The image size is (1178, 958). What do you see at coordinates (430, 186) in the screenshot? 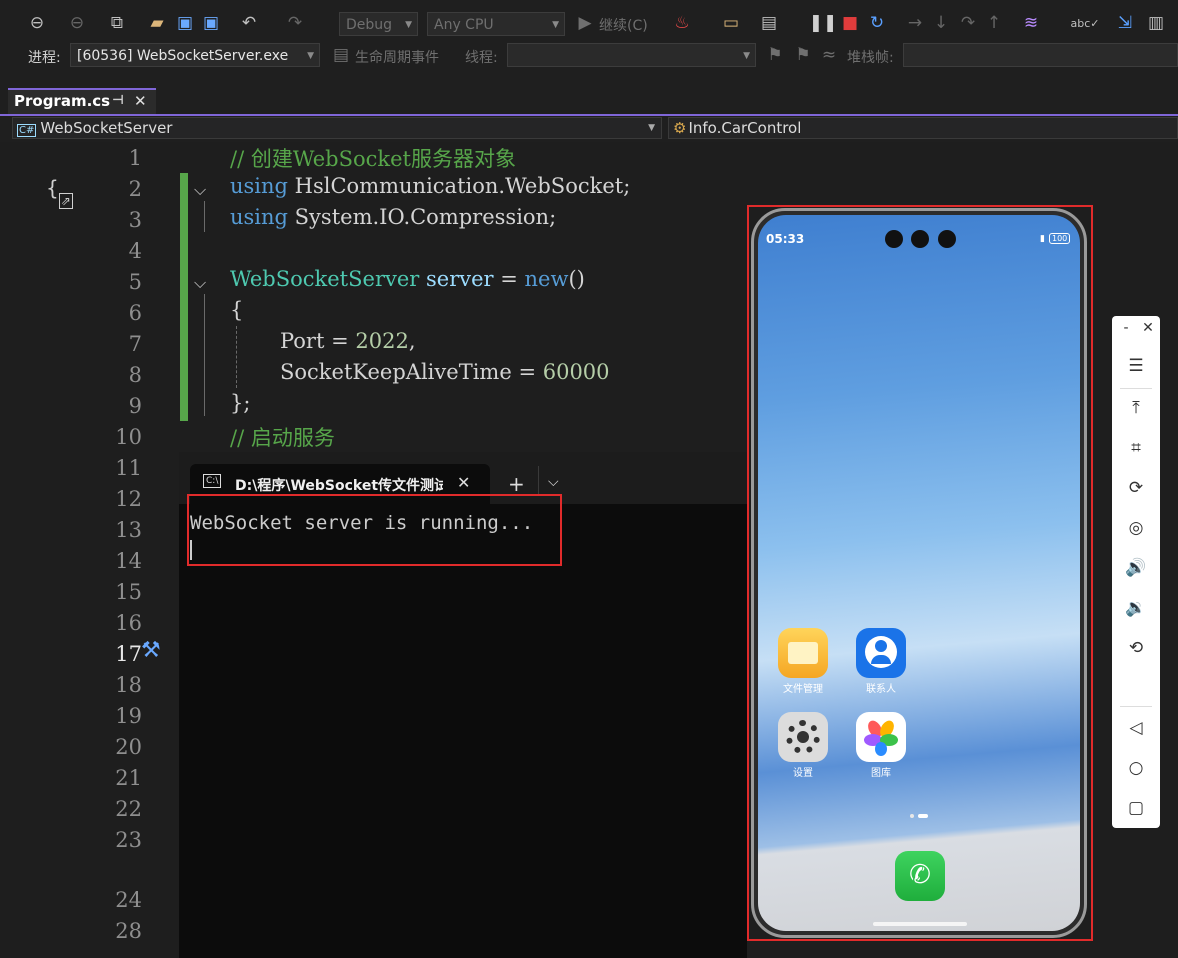
I see `code-line-2: using HslCommunication.WebSocket;` at bounding box center [430, 186].